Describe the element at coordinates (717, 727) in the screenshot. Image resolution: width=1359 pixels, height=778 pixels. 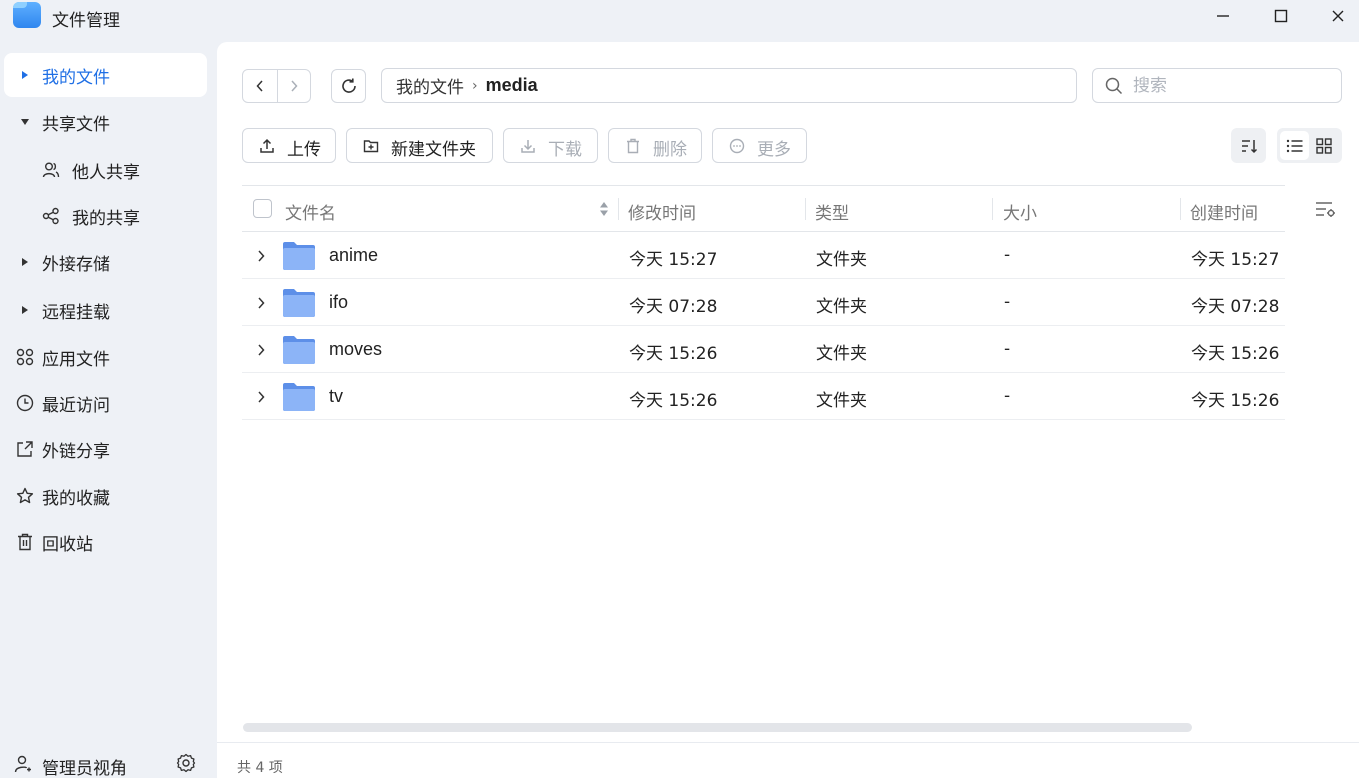
I see `horizontal-scrollbar` at that location.